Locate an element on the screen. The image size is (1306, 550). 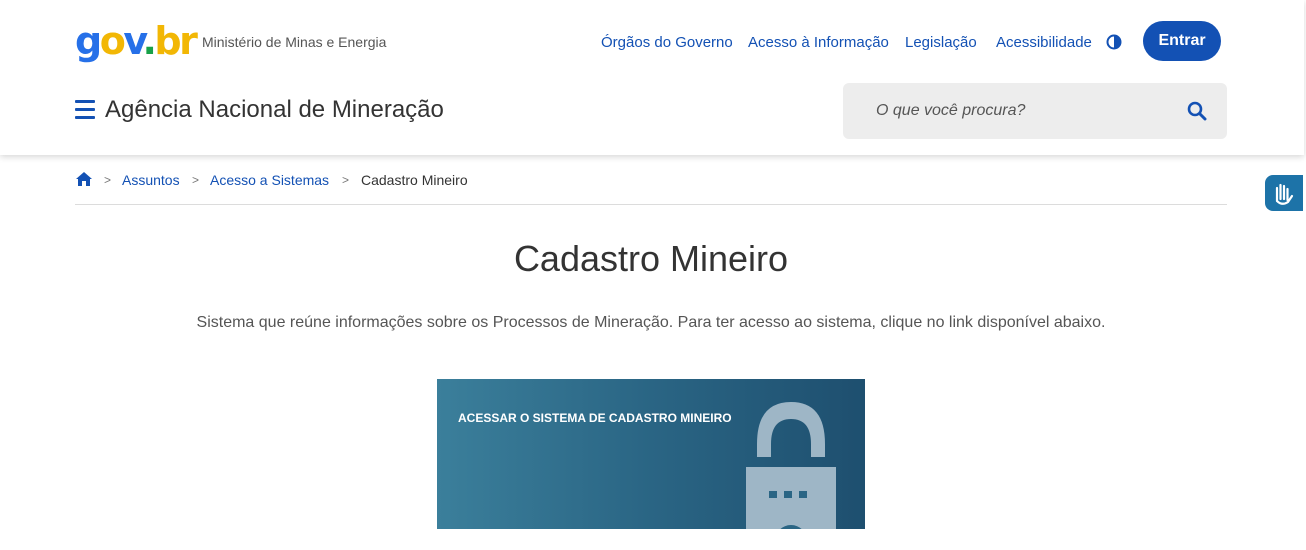
divider is located at coordinates (651, 204).